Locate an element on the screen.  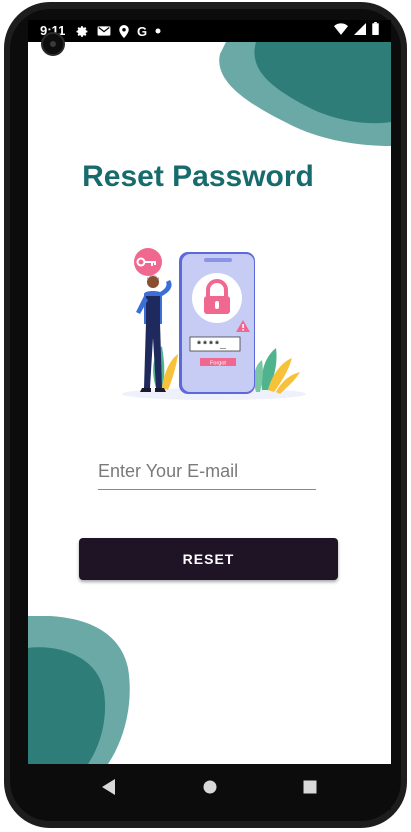
home-icon is located at coordinates (210, 787).